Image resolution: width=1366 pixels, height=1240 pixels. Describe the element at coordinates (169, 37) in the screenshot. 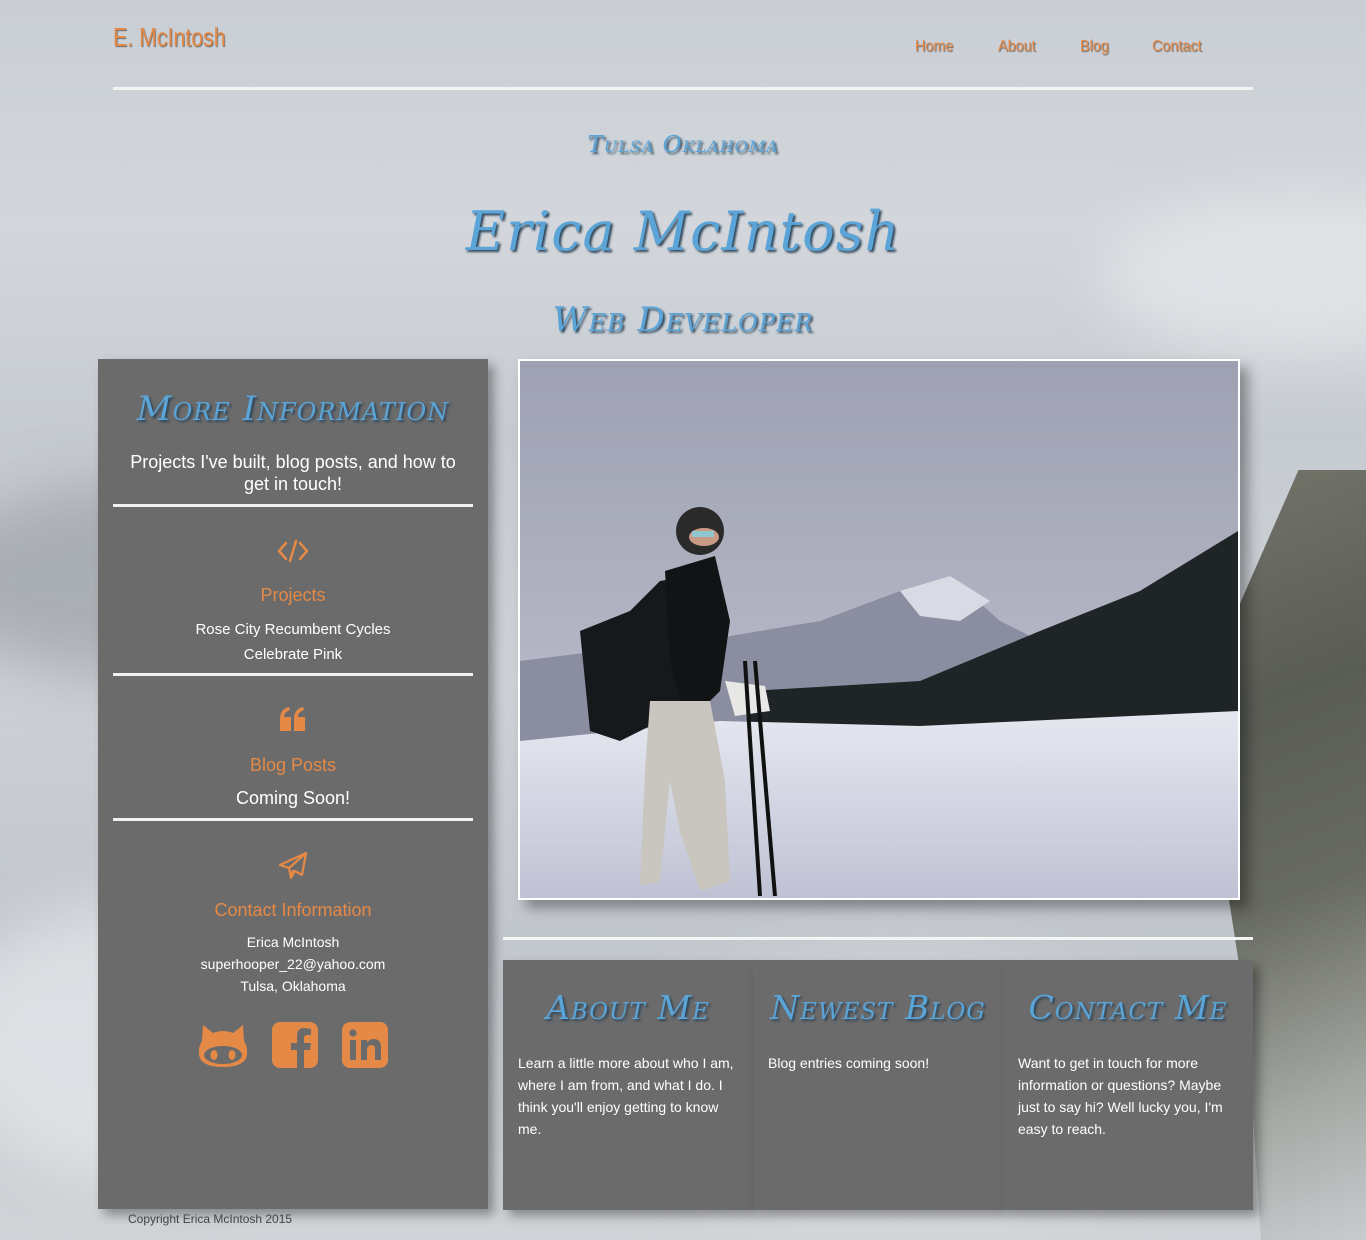

I see `site-logo: E. McIntosh` at that location.